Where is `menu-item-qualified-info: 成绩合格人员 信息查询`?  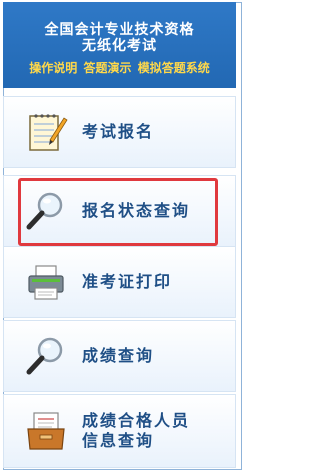 menu-item-qualified-info: 成绩合格人员 信息查询 is located at coordinates (119, 431).